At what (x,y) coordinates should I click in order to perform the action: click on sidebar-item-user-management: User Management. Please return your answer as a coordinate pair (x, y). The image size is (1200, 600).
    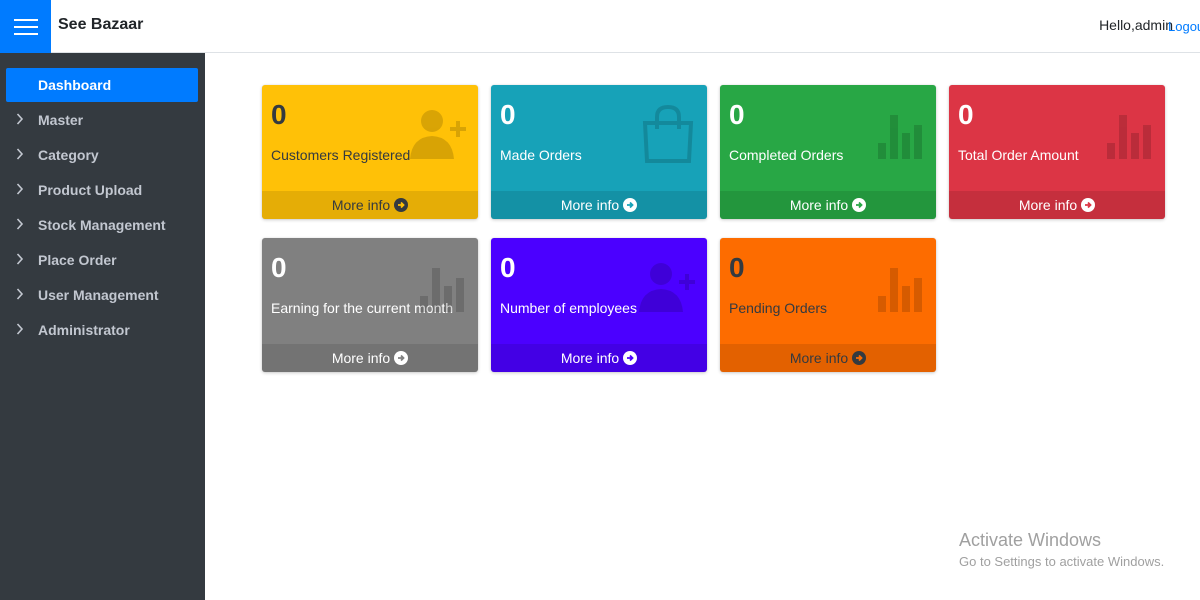
    Looking at the image, I should click on (102, 295).